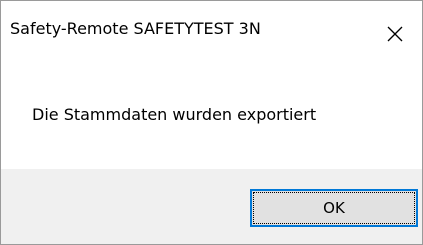 The width and height of the screenshot is (423, 245). I want to click on close-button, so click(397, 32).